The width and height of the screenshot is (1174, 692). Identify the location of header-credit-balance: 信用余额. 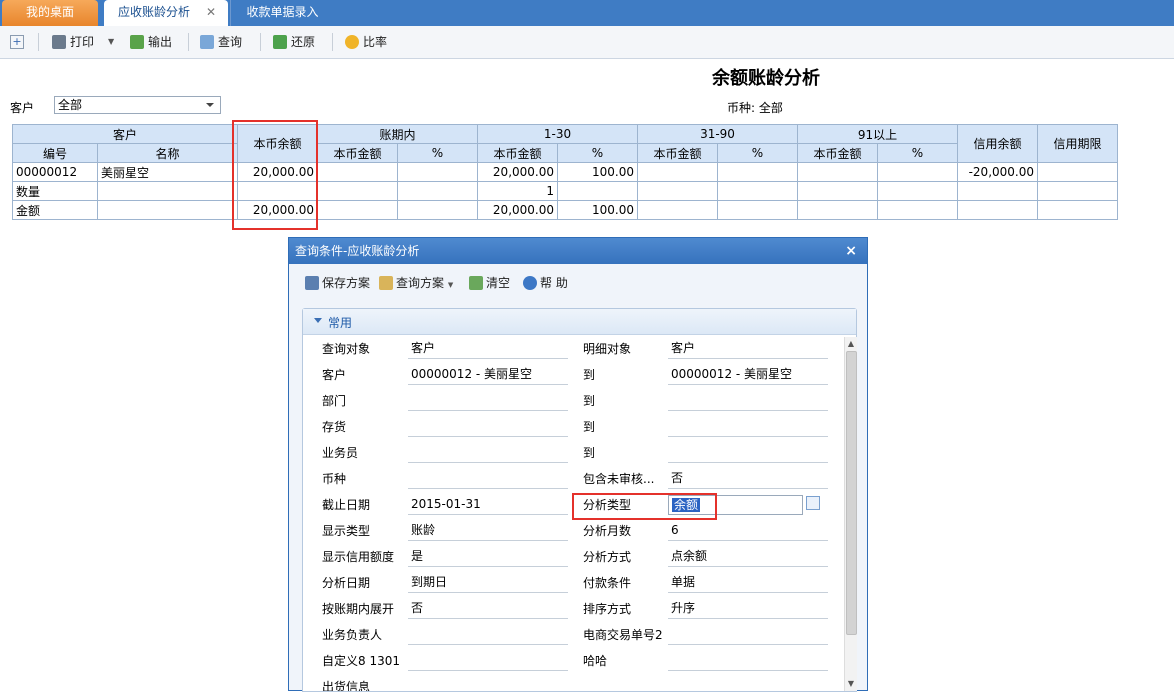
(997, 143).